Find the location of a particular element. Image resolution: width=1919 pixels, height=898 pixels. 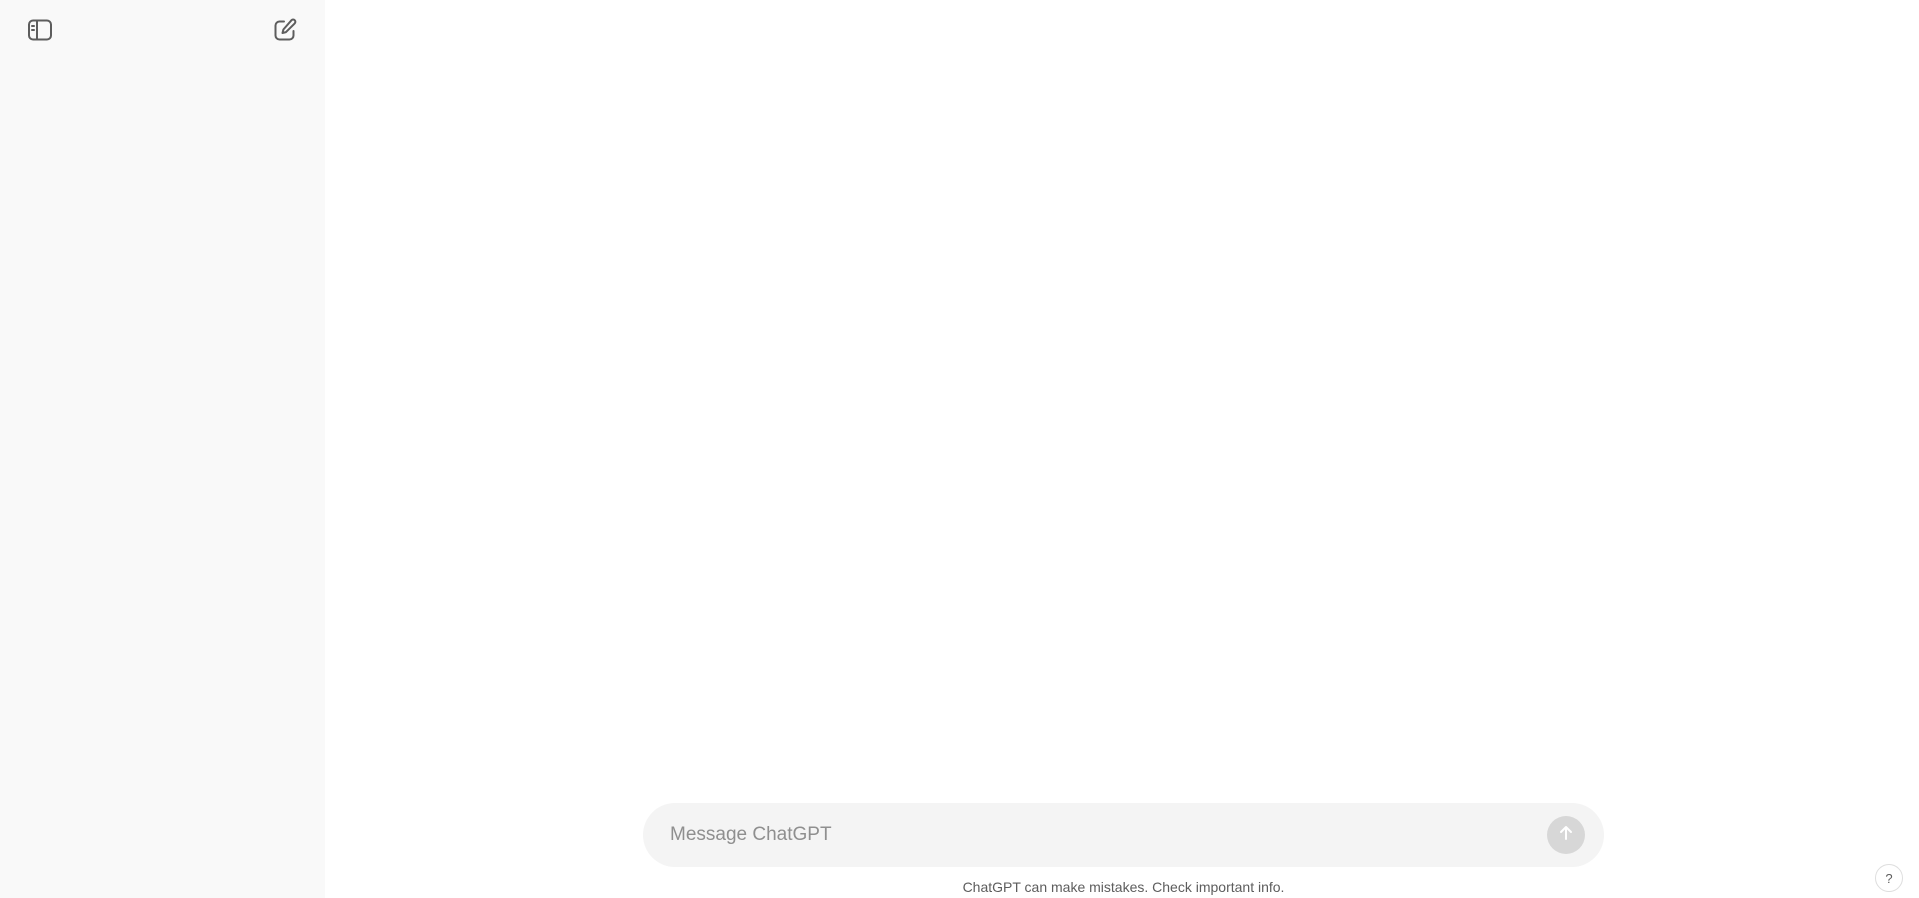

message-input is located at coordinates (1095, 835).